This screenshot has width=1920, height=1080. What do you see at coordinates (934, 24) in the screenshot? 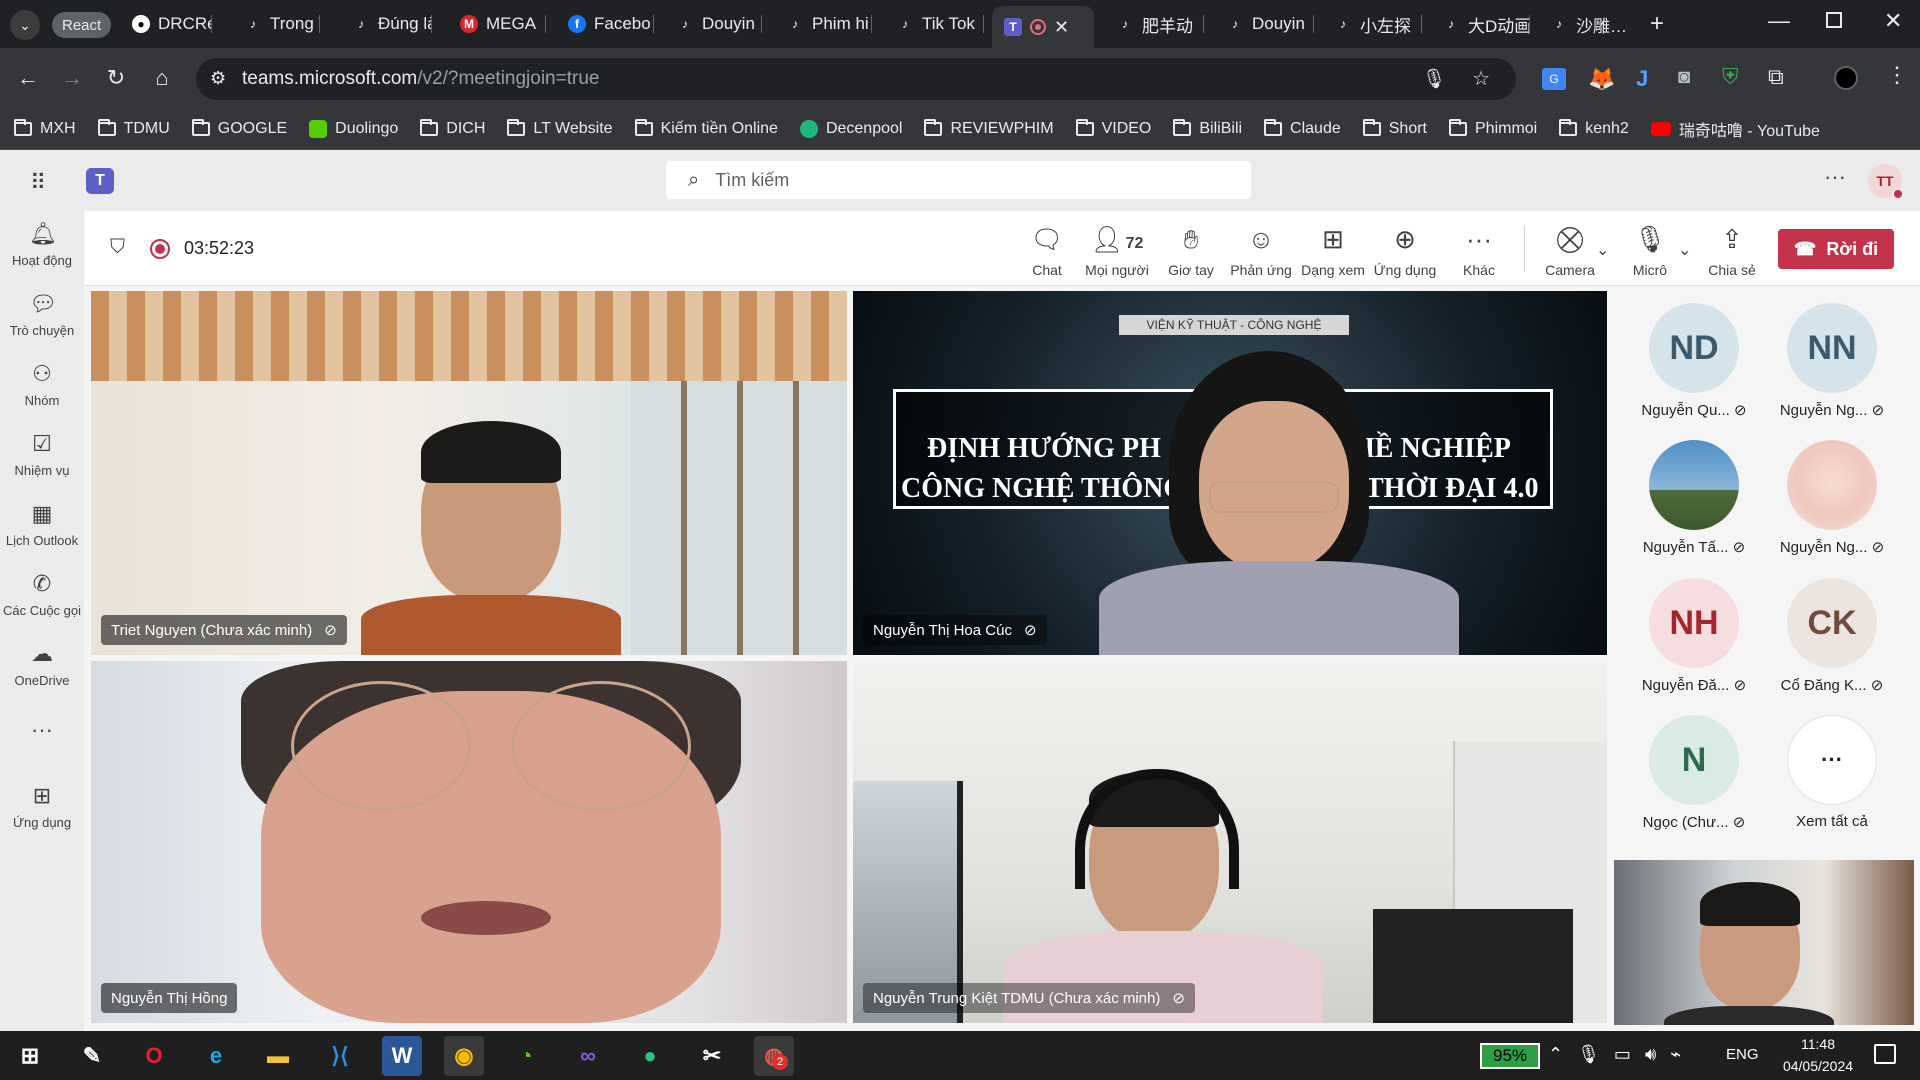
I see `browser-tab: ♪ Tik Tok` at bounding box center [934, 24].